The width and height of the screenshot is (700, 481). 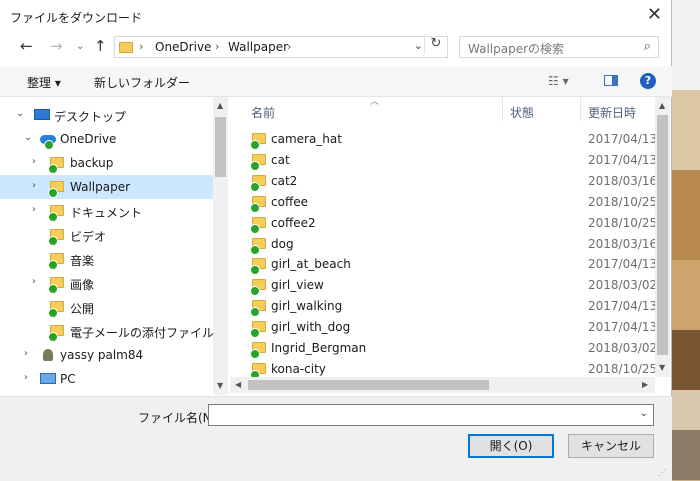 What do you see at coordinates (336, 81) in the screenshot?
I see `command-toolbar: 整理 ▾ 新しいフォルダー ☷ ▾ ?` at bounding box center [336, 81].